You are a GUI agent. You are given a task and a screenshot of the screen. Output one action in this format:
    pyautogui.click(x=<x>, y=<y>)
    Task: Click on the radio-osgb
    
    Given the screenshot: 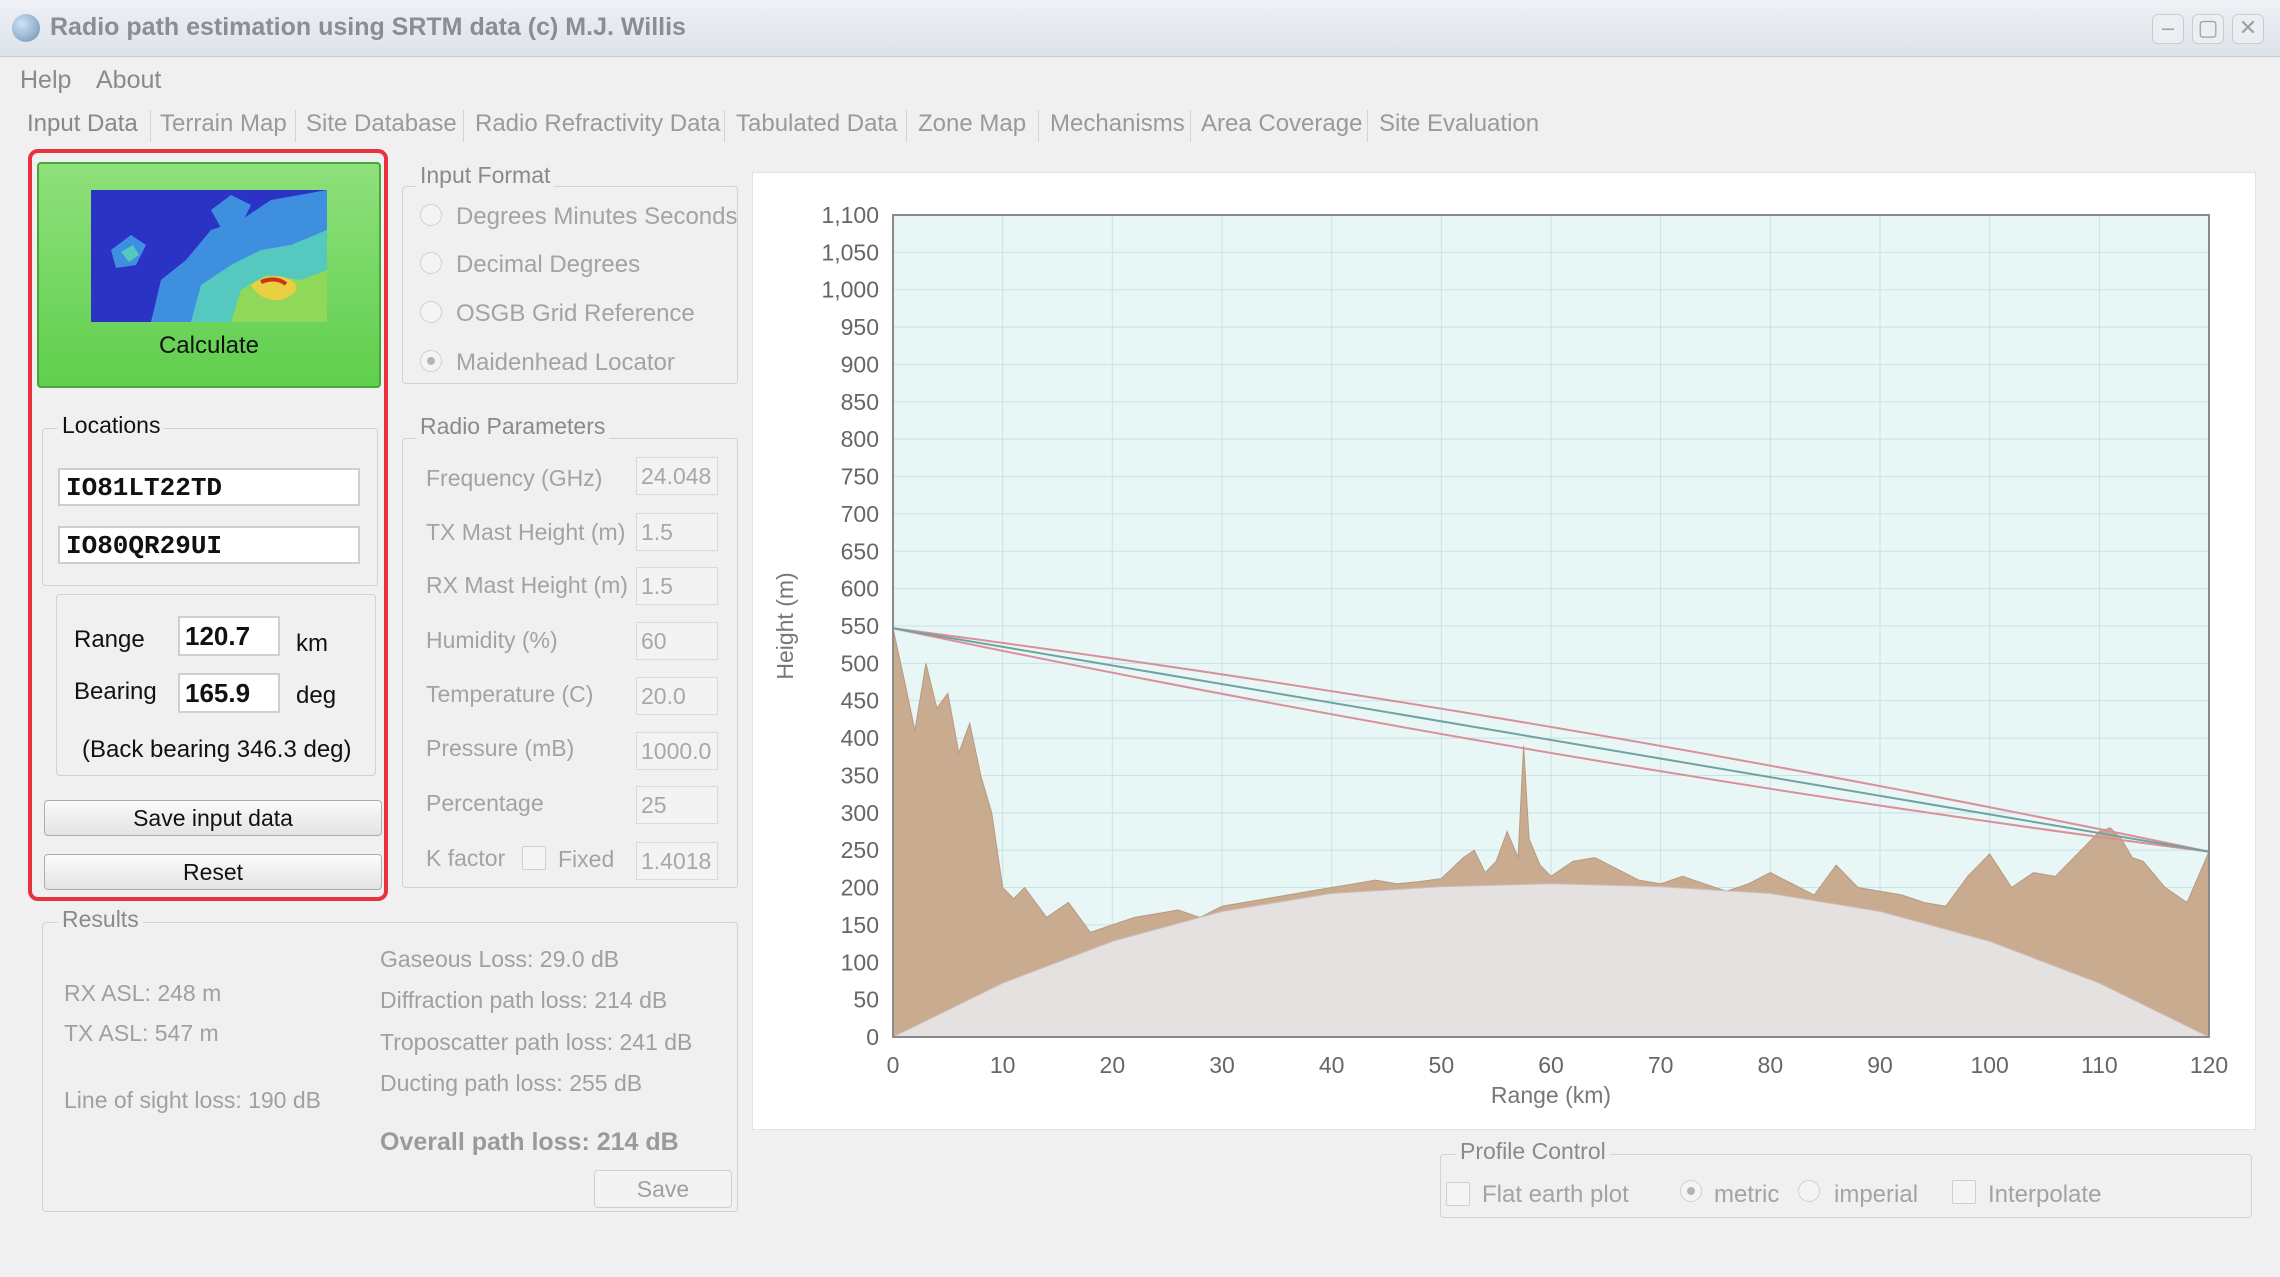 What is the action you would take?
    pyautogui.click(x=431, y=312)
    